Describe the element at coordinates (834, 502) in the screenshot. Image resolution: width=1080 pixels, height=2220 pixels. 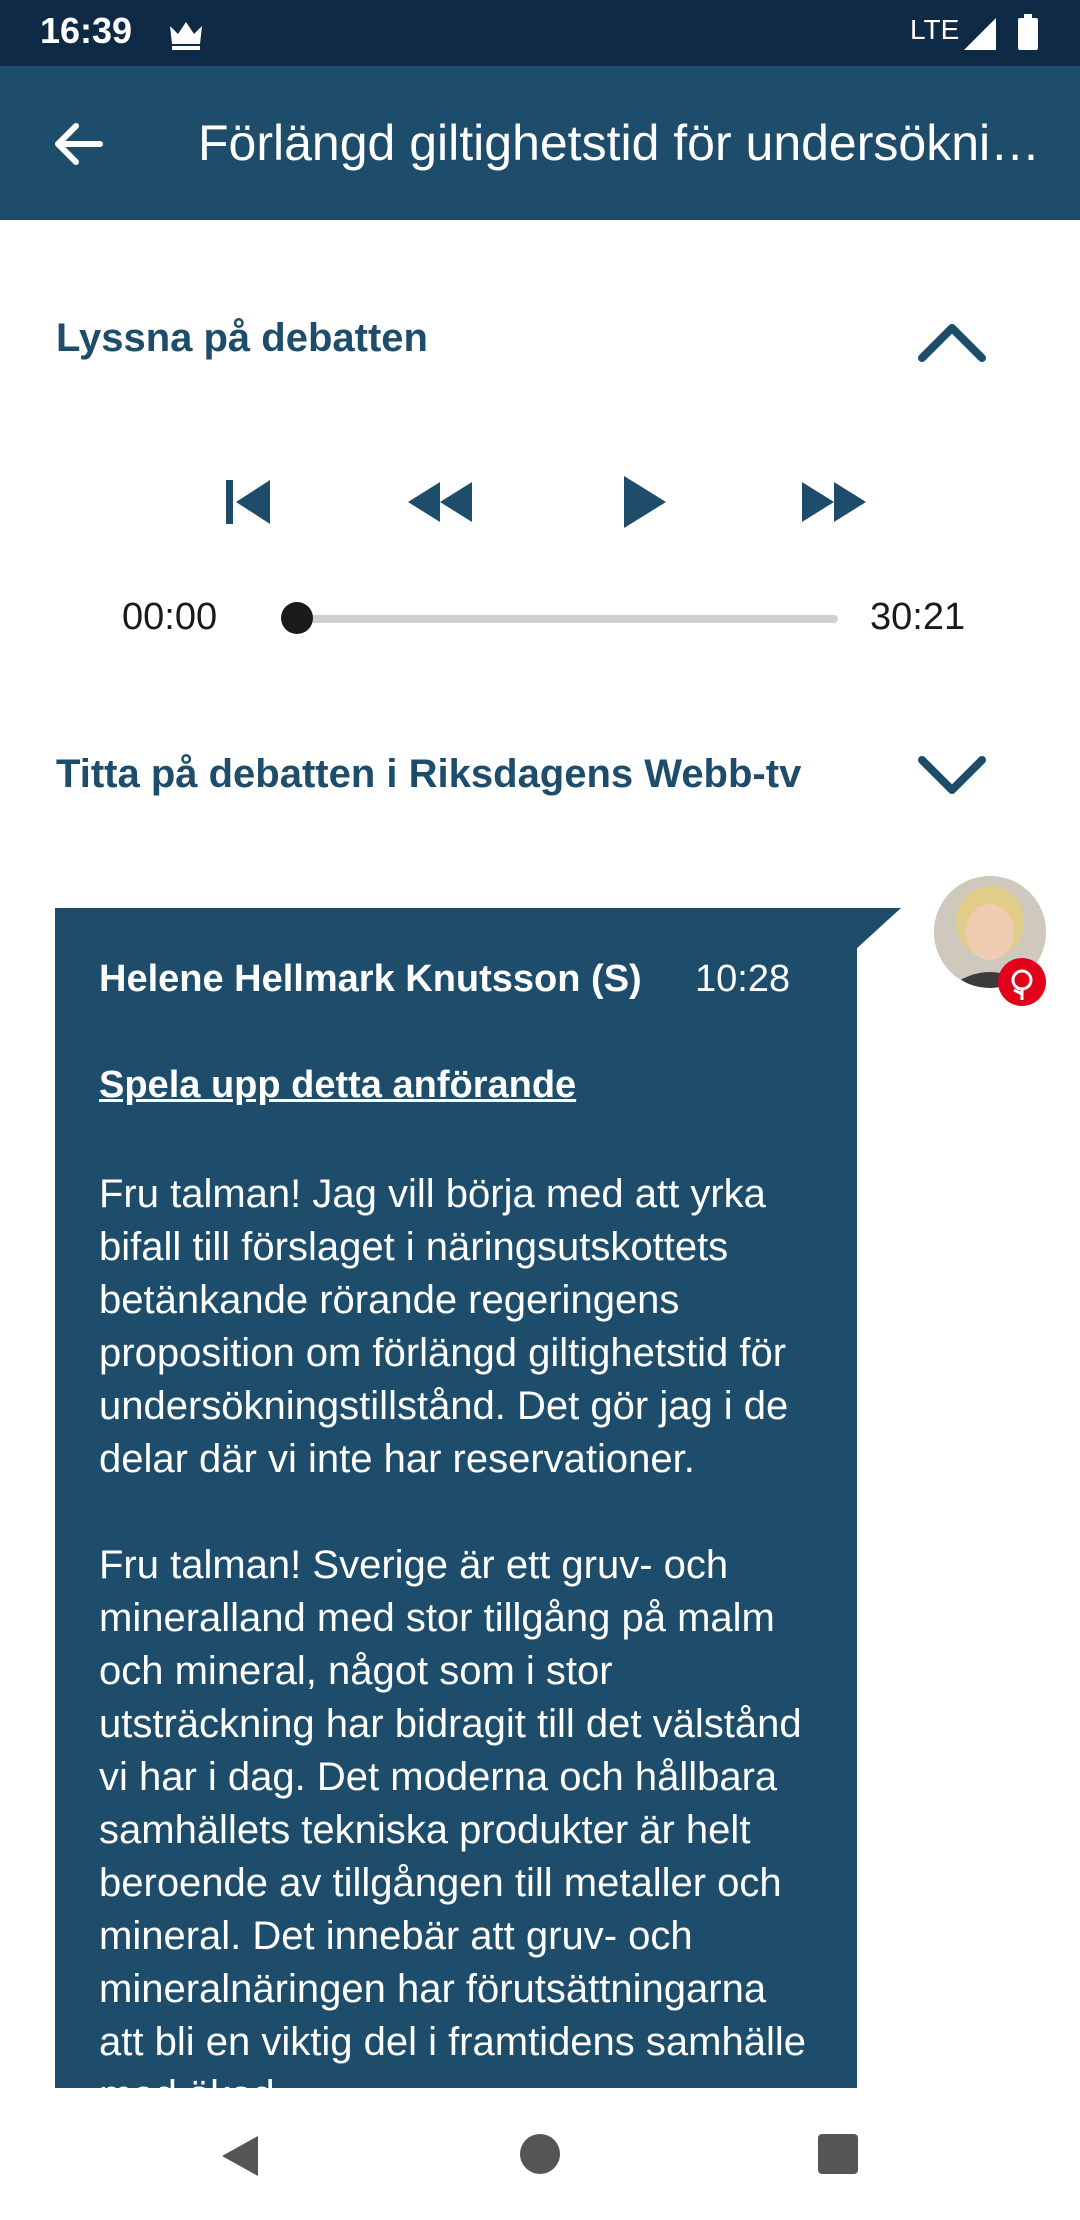
I see `fast-forward-icon` at that location.